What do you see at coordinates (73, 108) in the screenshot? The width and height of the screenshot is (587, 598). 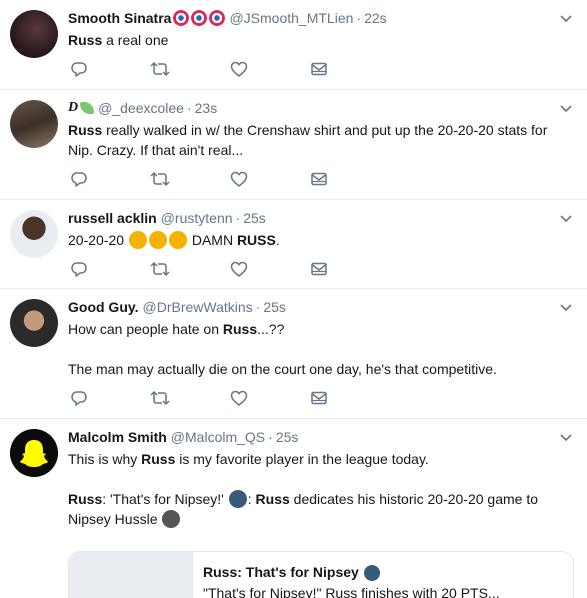 I see `author-name: D` at bounding box center [73, 108].